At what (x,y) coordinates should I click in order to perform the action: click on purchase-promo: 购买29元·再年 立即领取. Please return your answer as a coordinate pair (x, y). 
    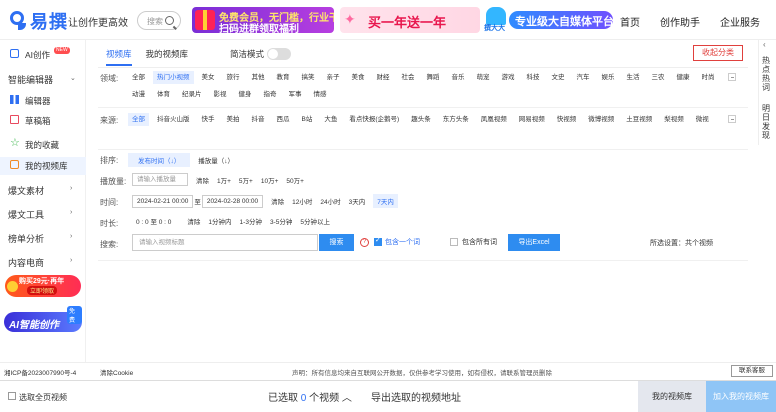
    Looking at the image, I should click on (43, 286).